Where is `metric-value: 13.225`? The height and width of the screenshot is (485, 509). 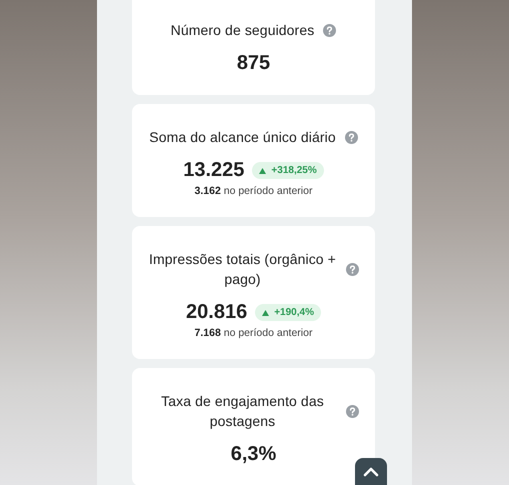
metric-value: 13.225 is located at coordinates (213, 170).